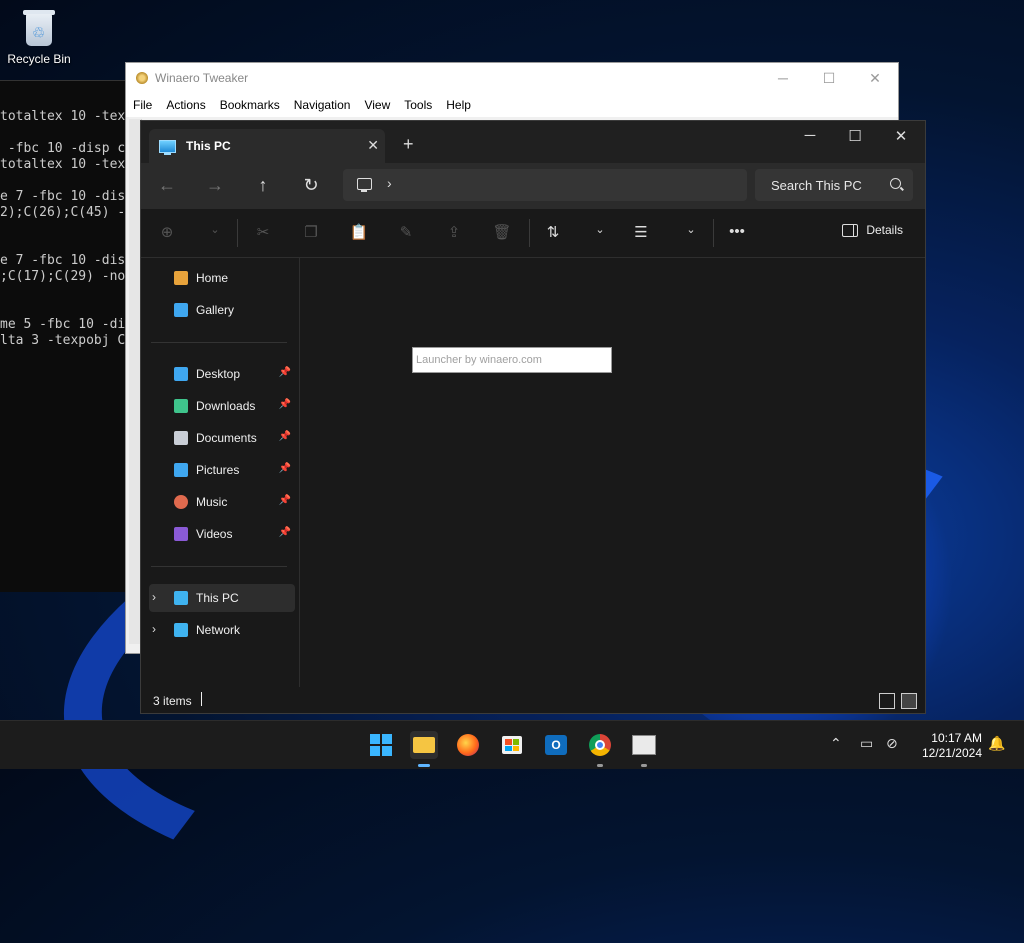  Describe the element at coordinates (222, 598) in the screenshot. I see `sidebar-item-this-pc: › This PC` at that location.